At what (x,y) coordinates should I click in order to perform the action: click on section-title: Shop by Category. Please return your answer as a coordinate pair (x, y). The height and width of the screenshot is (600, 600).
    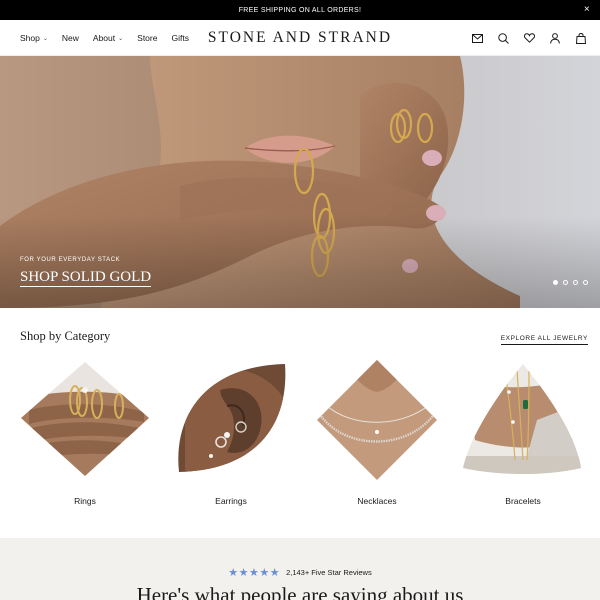
    Looking at the image, I should click on (65, 336).